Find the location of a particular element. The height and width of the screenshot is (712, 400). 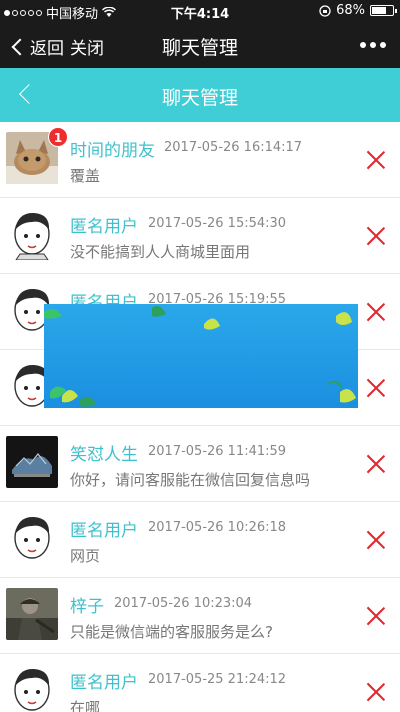

rotation-lock-icon is located at coordinates (325, 10).